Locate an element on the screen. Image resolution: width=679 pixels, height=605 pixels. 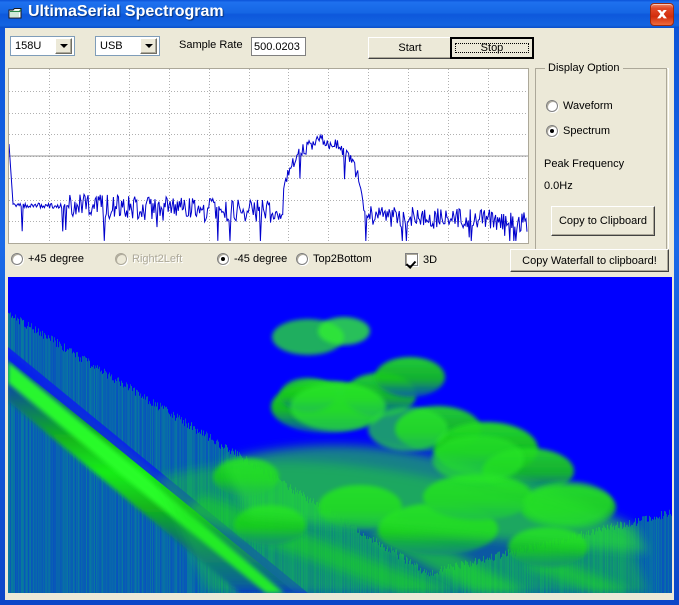
radio-top2bottom: Top2Bottom is located at coordinates (334, 259).